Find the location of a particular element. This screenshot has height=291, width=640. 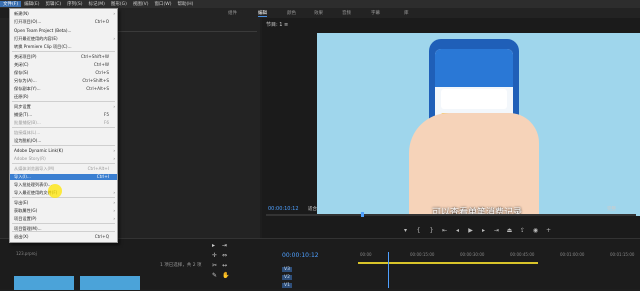

marker-icon: ▾ is located at coordinates (405, 230).